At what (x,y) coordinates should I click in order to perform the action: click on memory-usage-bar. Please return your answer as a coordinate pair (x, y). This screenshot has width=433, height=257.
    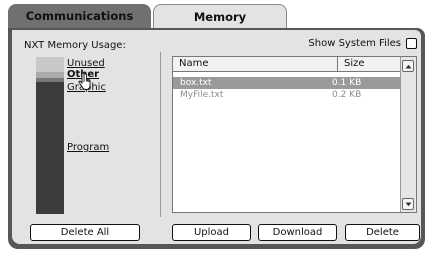
    Looking at the image, I should click on (50, 135).